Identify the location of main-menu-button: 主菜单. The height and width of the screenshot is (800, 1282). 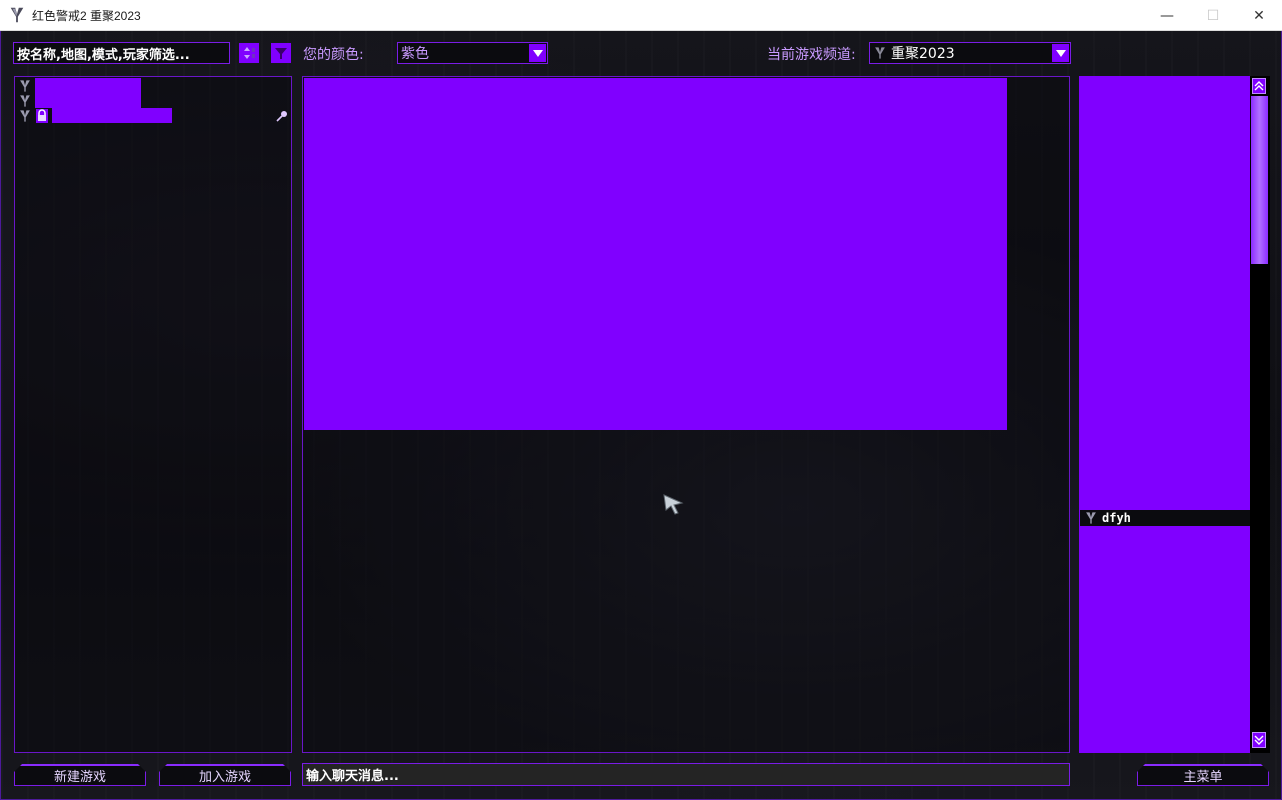
(1203, 775).